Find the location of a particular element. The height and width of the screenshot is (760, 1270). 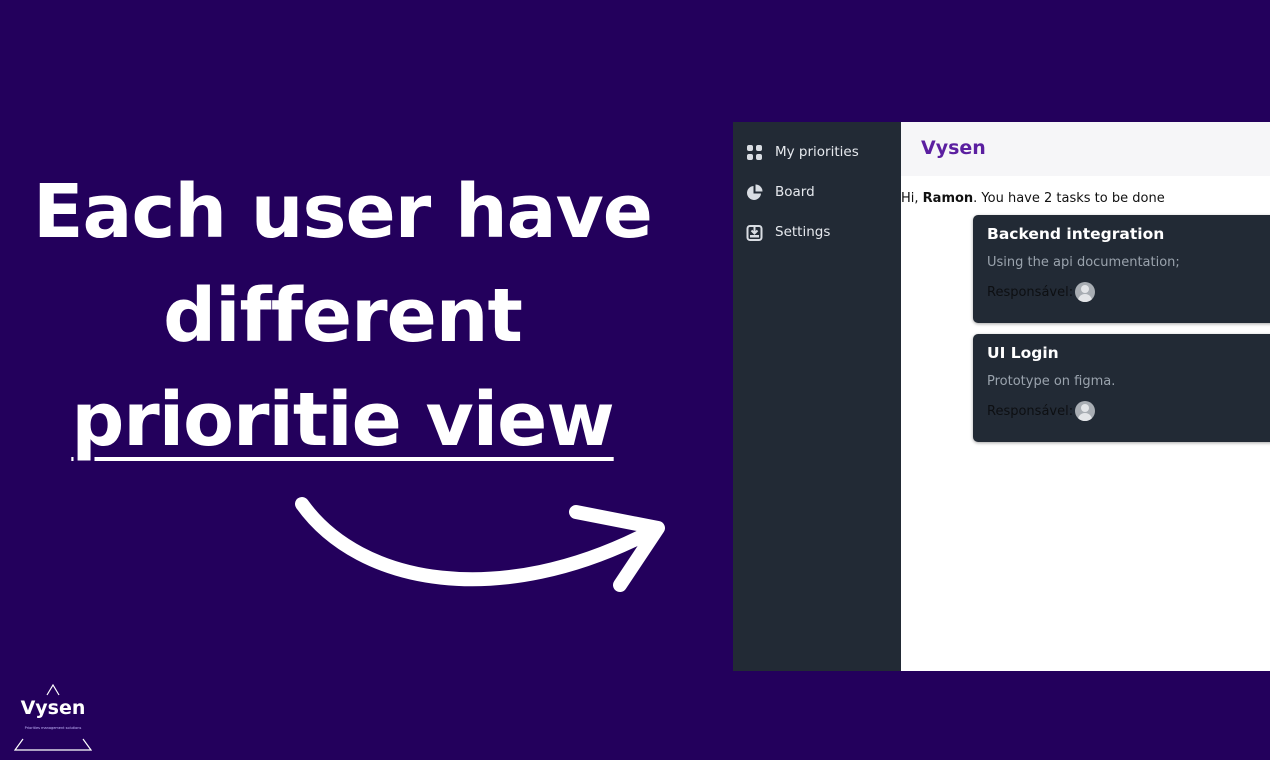

task-title: UI Login is located at coordinates (1023, 353).